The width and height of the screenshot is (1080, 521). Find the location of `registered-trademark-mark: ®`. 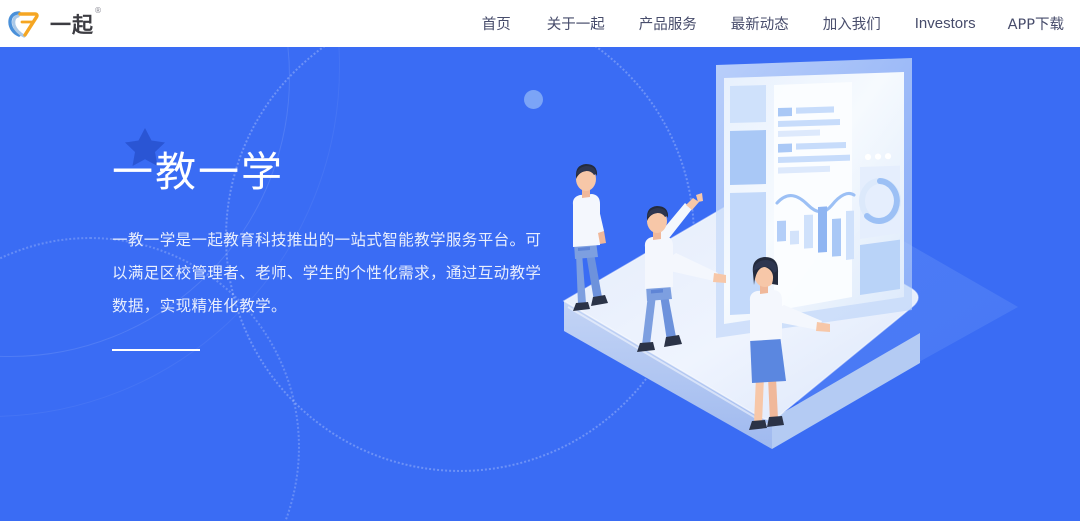

registered-trademark-mark: ® is located at coordinates (98, 10).